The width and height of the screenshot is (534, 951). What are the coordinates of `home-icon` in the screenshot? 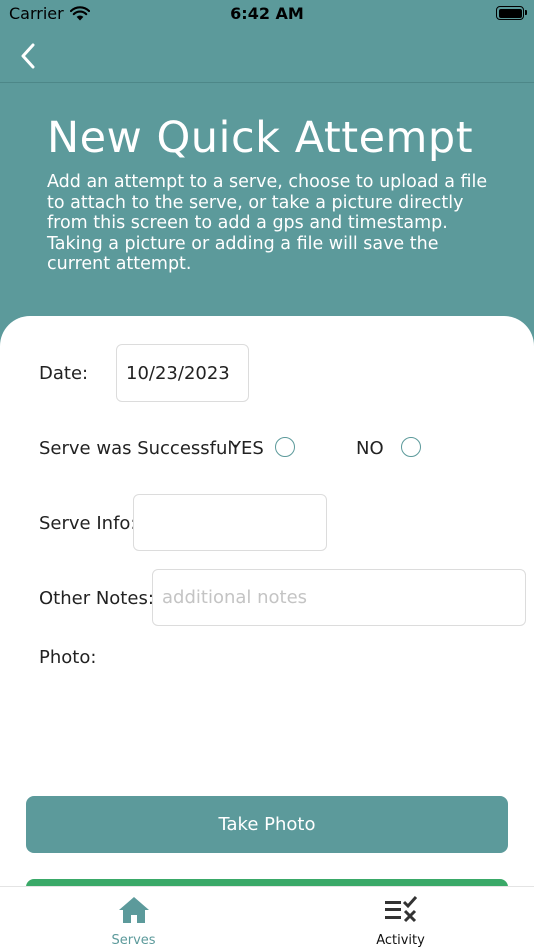 It's located at (133, 910).